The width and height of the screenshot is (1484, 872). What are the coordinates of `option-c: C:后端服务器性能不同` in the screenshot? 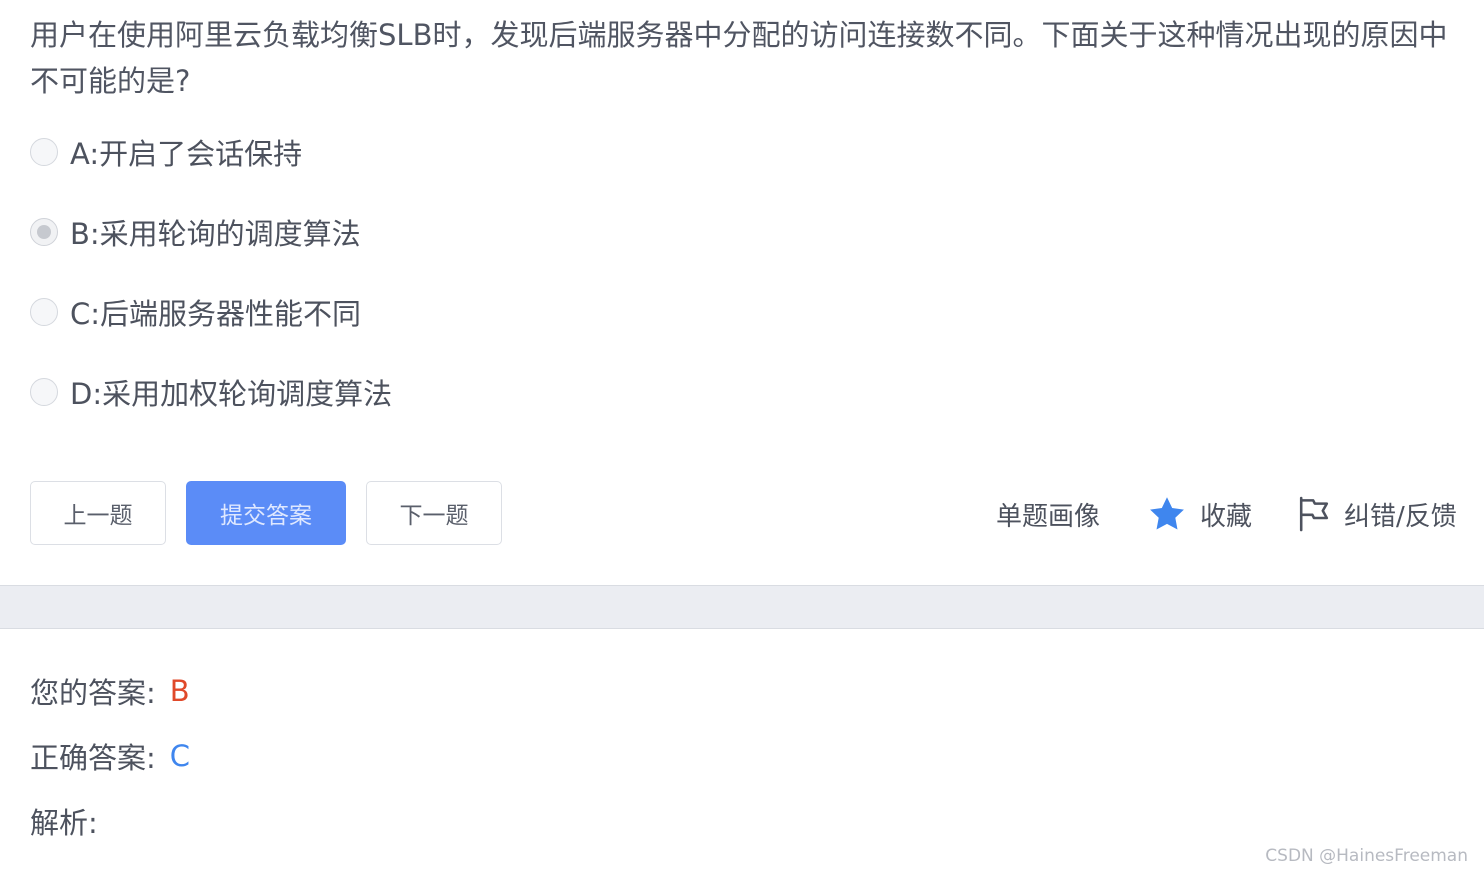 It's located at (195, 312).